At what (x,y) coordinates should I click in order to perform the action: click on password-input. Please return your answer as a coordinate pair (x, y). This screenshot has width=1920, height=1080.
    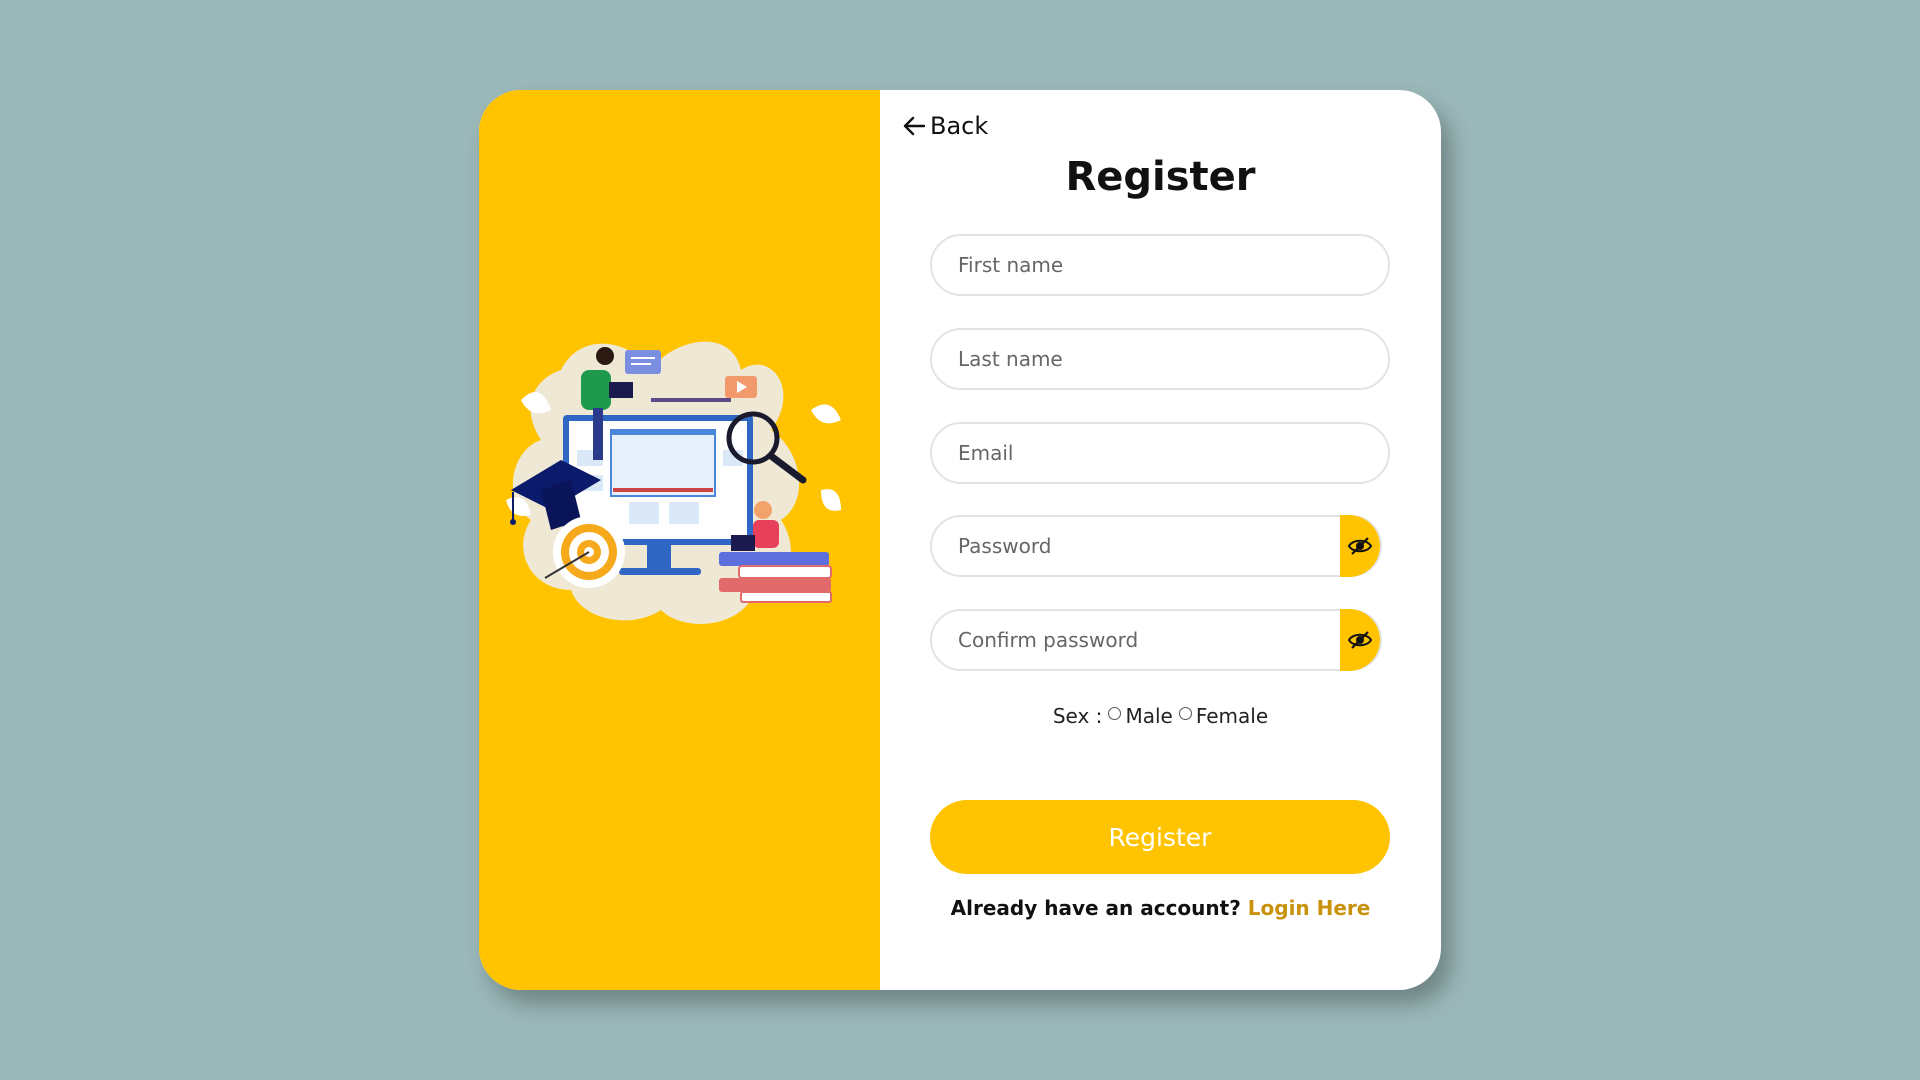
    Looking at the image, I should click on (1156, 546).